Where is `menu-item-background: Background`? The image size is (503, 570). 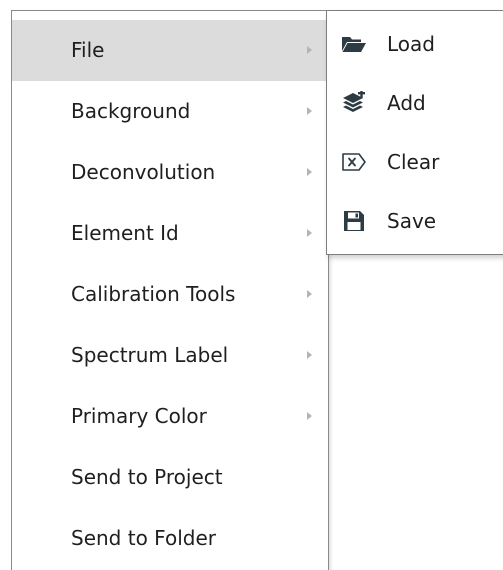
menu-item-background: Background is located at coordinates (170, 111).